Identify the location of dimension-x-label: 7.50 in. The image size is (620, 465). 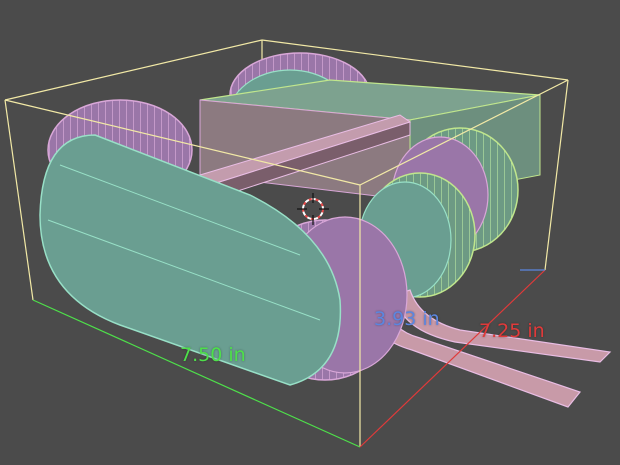
(213, 355).